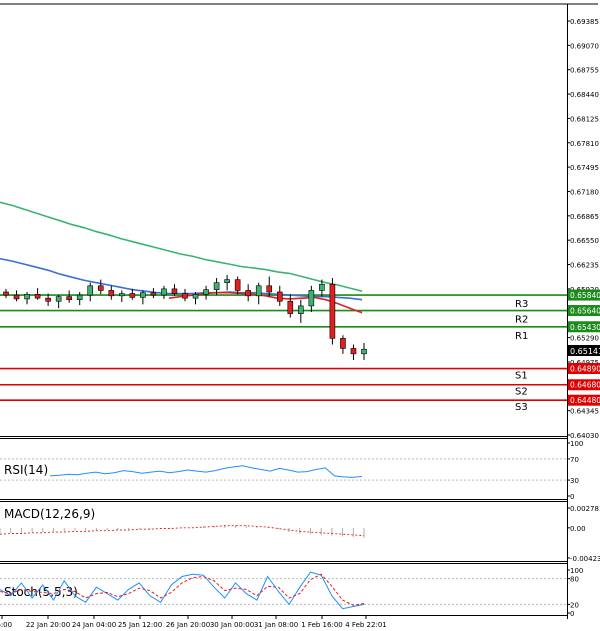 The height and width of the screenshot is (631, 600). What do you see at coordinates (6, 625) in the screenshot?
I see `time-tick-label: 16:00` at bounding box center [6, 625].